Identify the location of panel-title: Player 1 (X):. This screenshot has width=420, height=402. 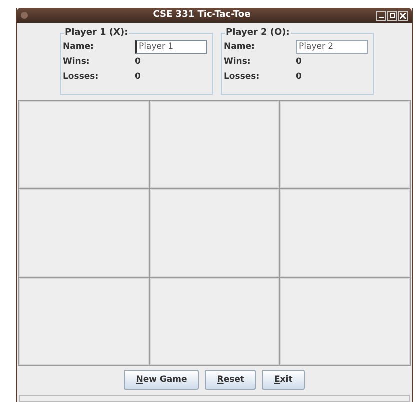
(97, 33).